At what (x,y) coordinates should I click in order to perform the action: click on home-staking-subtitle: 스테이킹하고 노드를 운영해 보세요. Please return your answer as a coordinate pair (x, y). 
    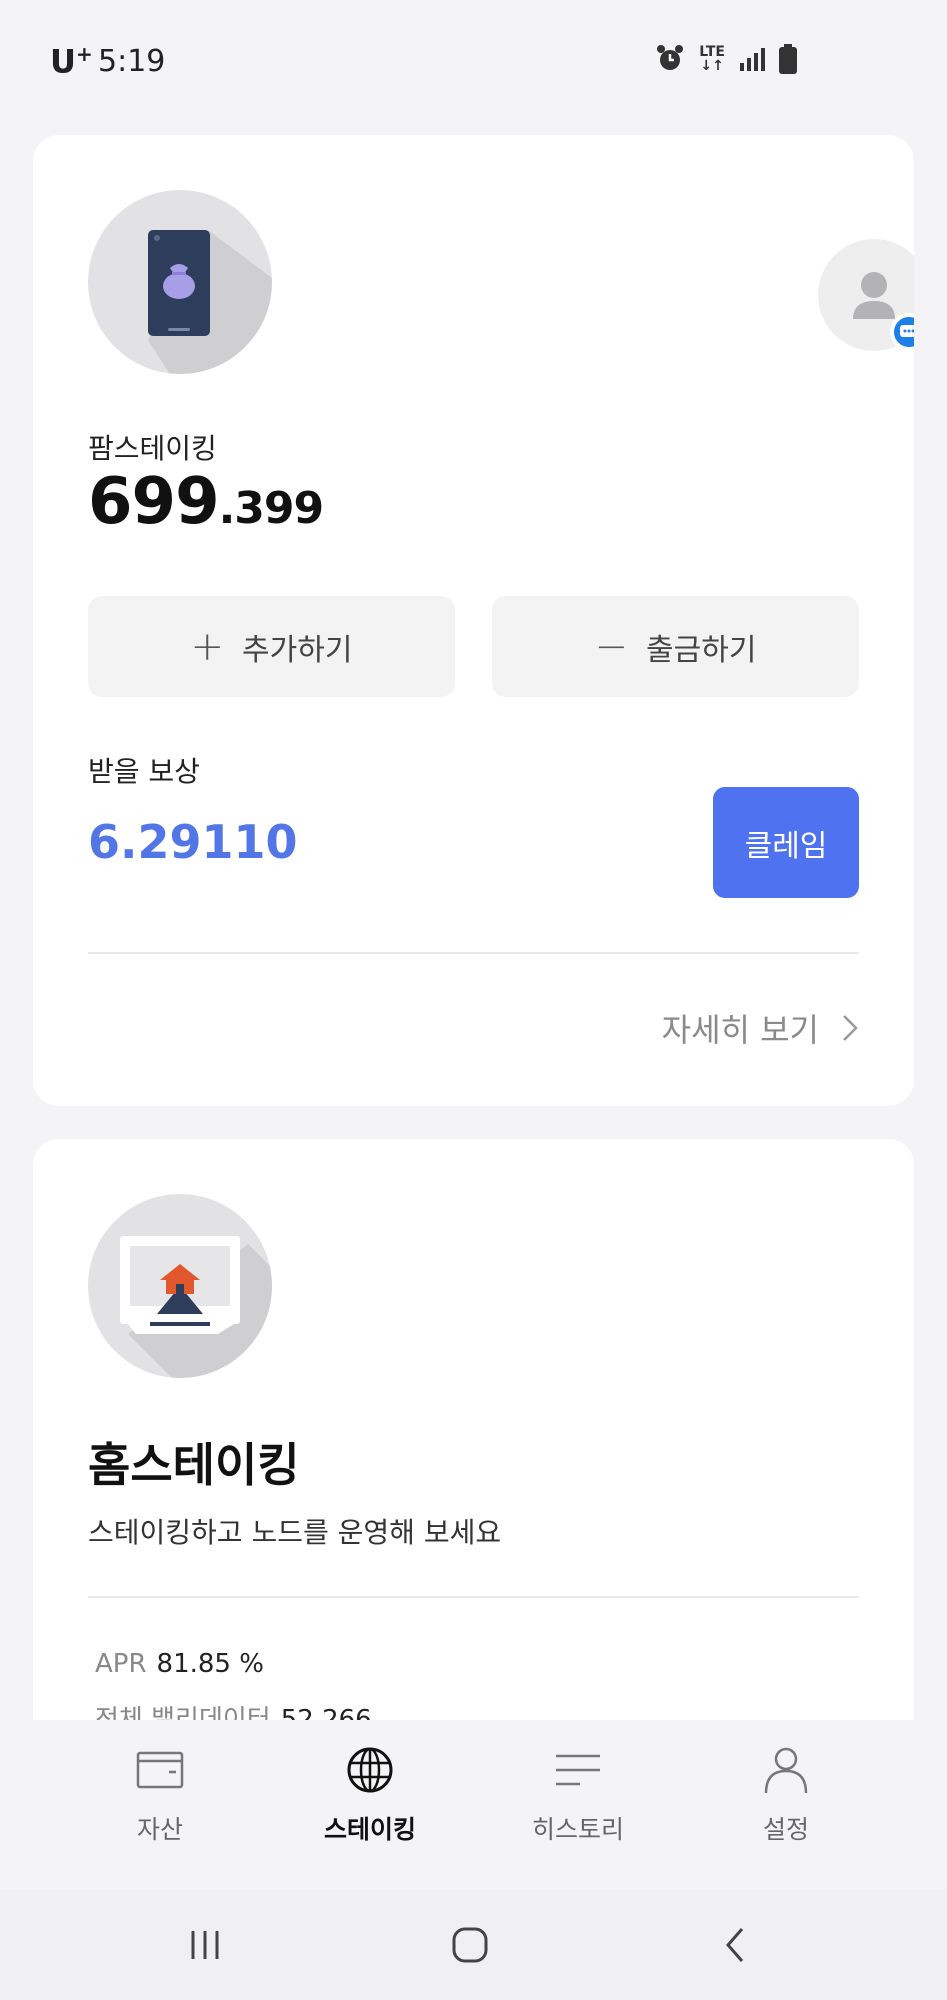
    Looking at the image, I should click on (295, 1532).